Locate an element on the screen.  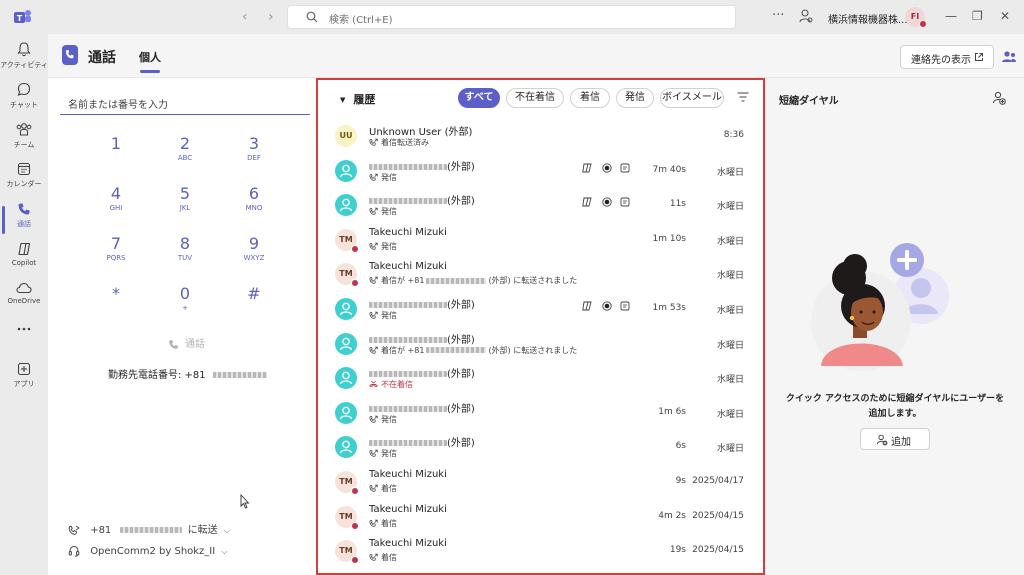
key-2: 2 ABC is located at coordinates (185, 149).